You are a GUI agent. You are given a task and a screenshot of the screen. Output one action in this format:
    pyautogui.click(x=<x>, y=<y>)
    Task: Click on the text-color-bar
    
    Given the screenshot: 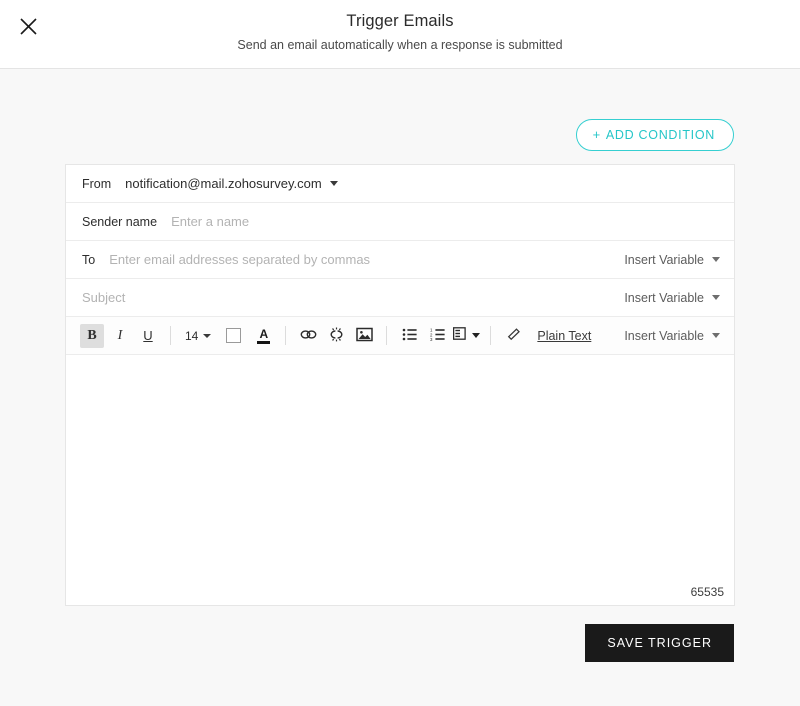 What is the action you would take?
    pyautogui.click(x=264, y=342)
    